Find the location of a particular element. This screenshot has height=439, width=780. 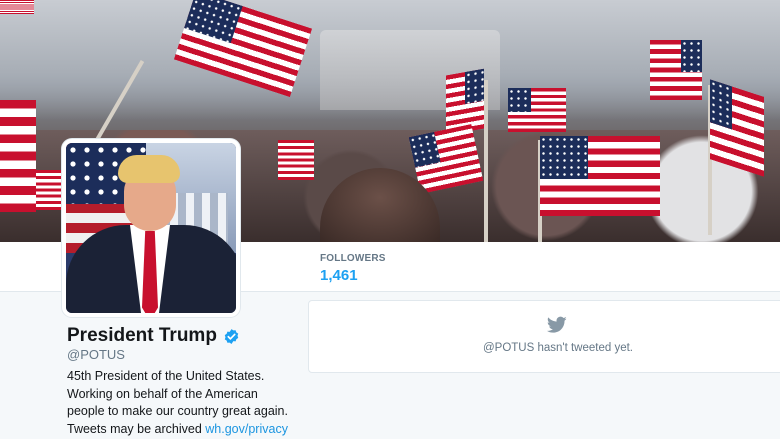

followers-label: FOLLOWERS is located at coordinates (353, 258).